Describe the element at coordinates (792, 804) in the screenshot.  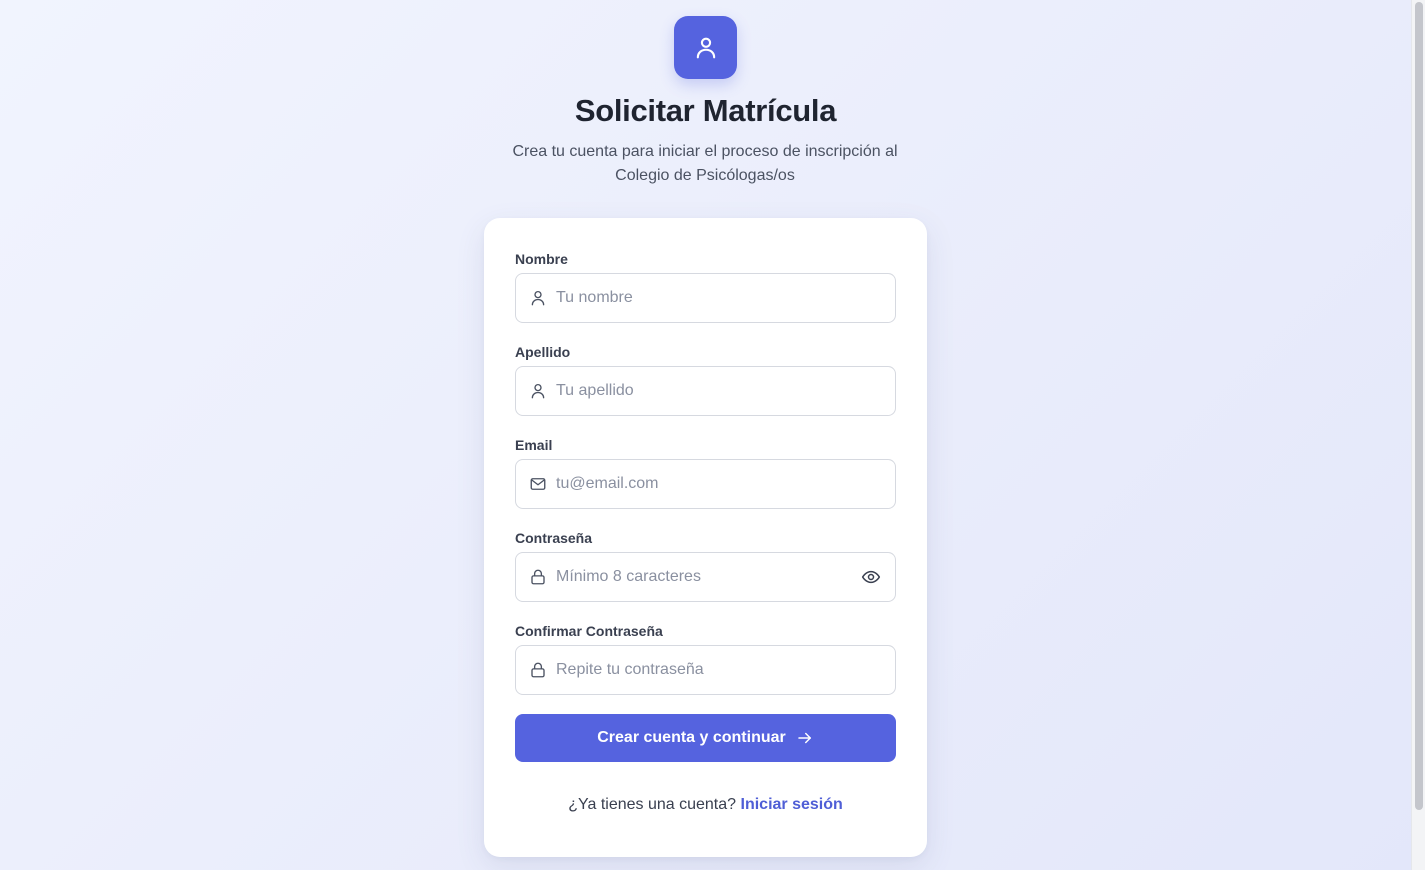
I see `login-link: Iniciar sesión` at that location.